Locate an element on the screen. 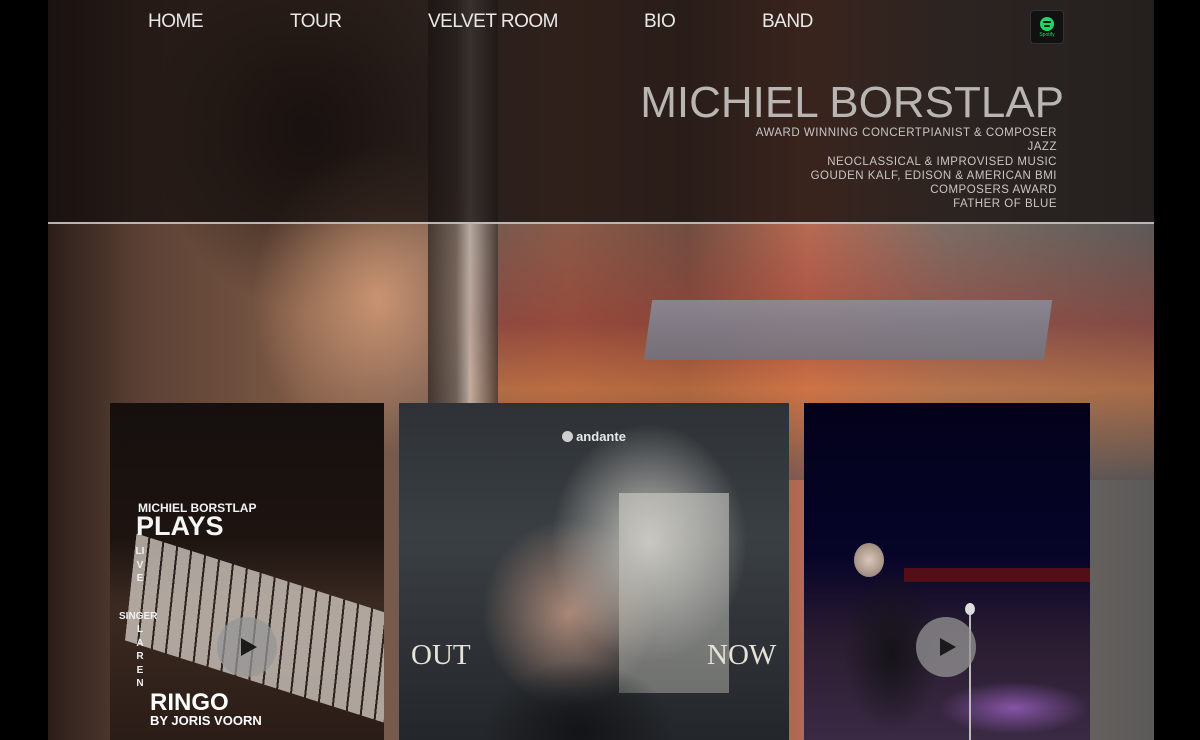 Image resolution: width=1200 pixels, height=740 pixels. tagline: FATHER OF BLUE is located at coordinates (1005, 204).